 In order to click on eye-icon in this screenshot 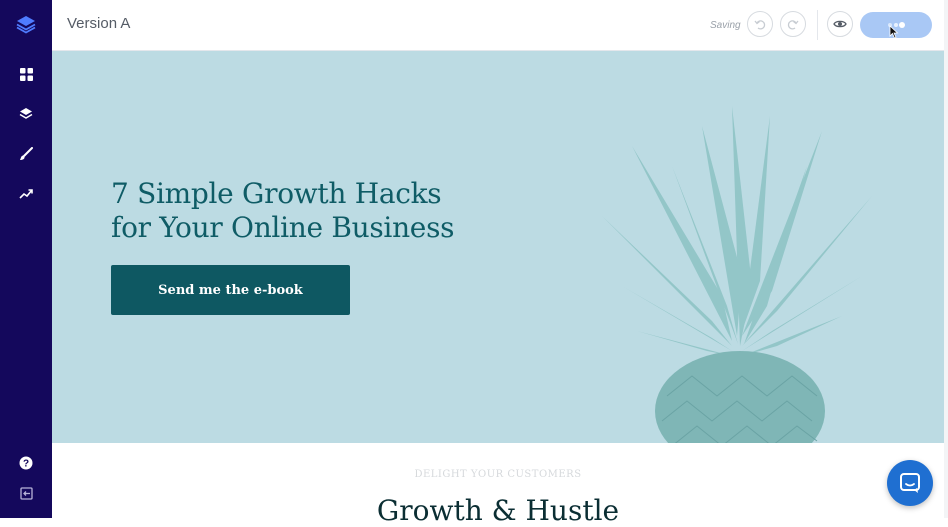, I will do `click(840, 24)`.